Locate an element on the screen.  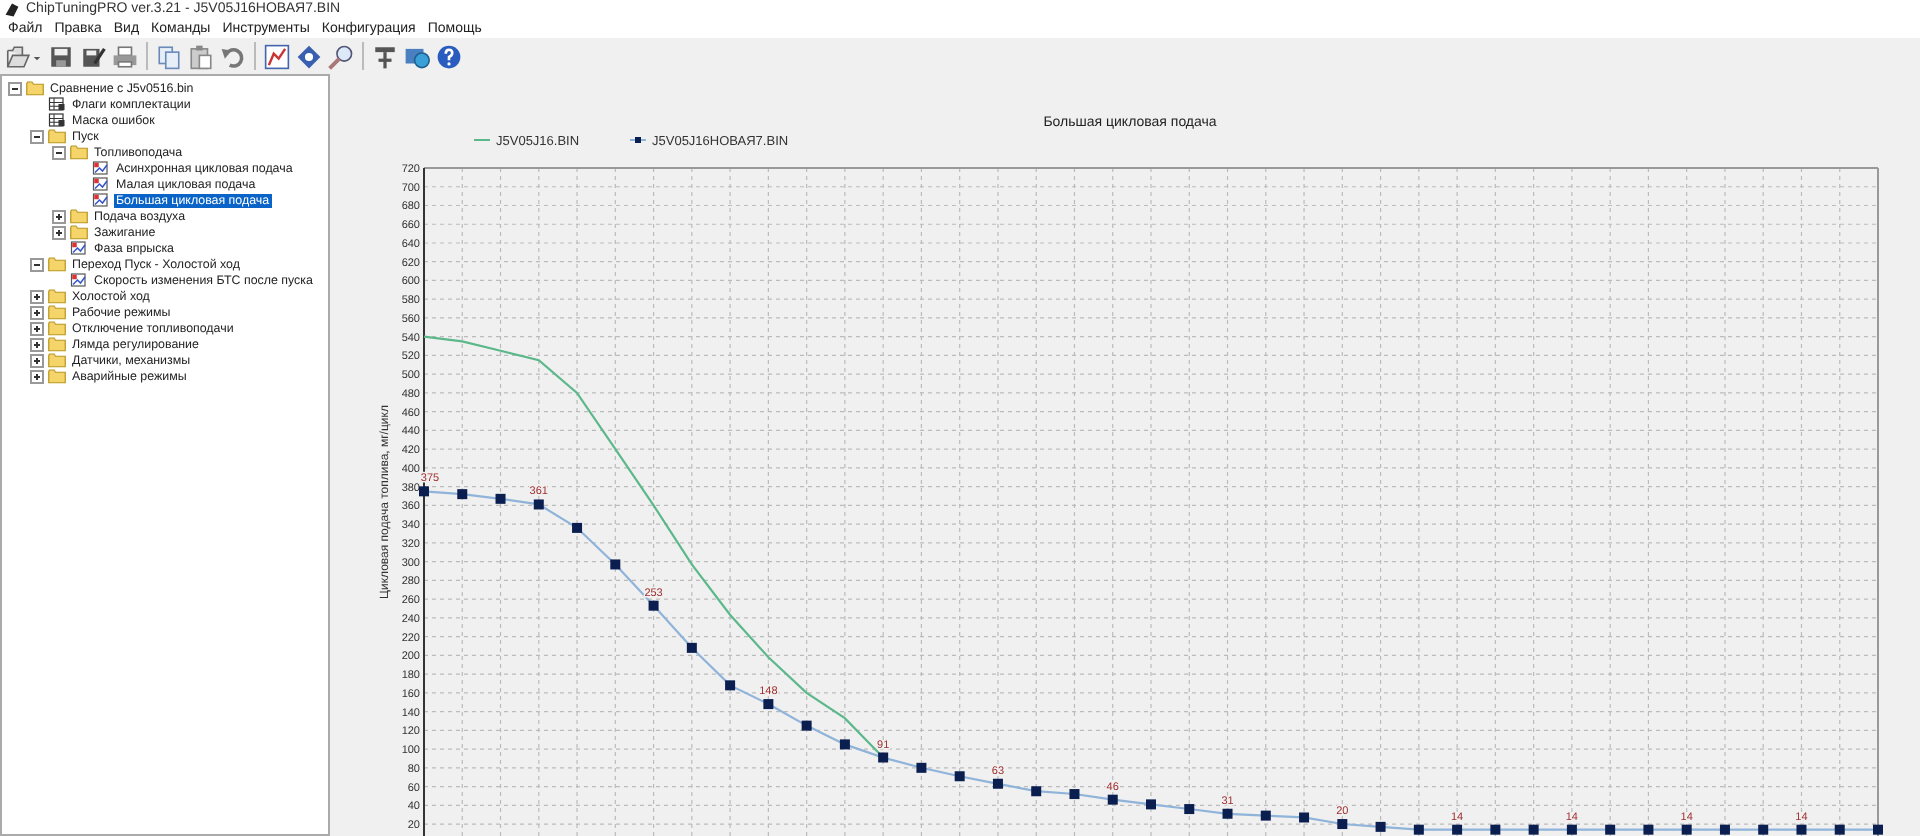
undo-icon is located at coordinates (233, 56).